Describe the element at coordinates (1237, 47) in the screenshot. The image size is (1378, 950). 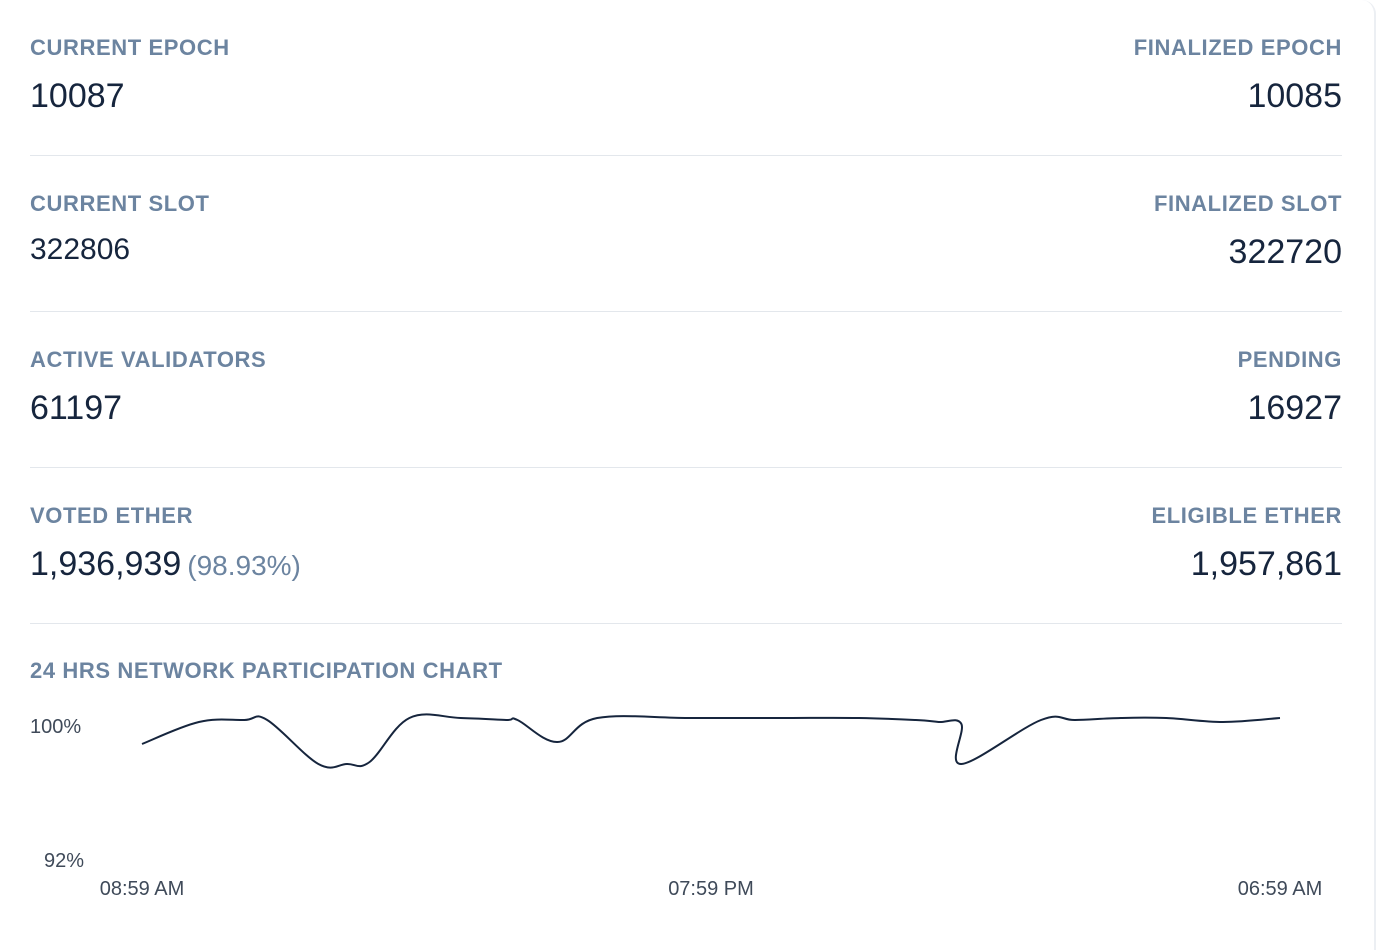
I see `finalized-epoch-label: FINALIZED EPOCH` at that location.